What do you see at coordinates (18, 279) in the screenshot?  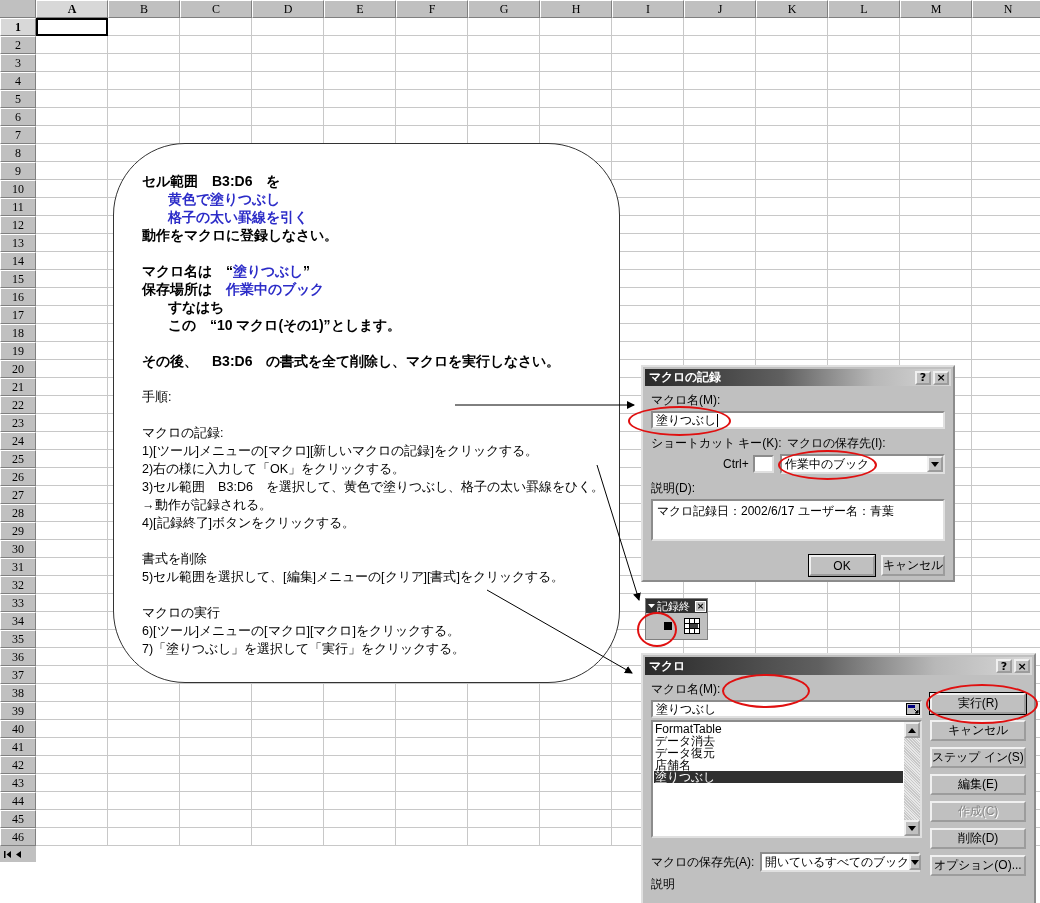 I see `row-header: 15` at bounding box center [18, 279].